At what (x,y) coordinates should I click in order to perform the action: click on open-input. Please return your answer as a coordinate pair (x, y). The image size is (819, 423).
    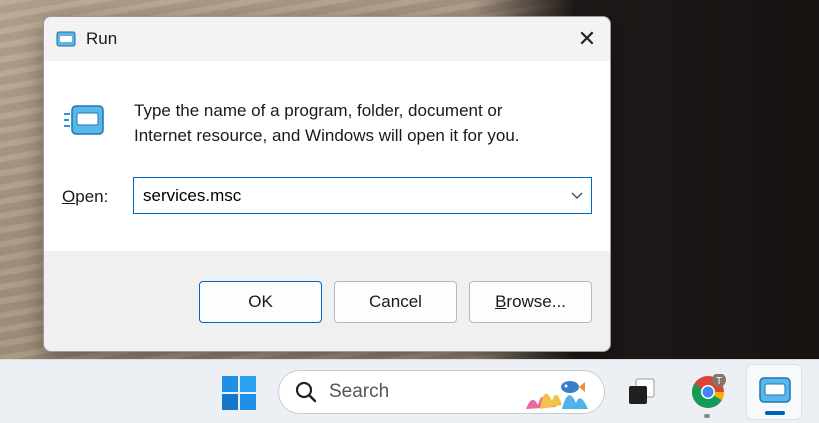
    Looking at the image, I should click on (348, 195).